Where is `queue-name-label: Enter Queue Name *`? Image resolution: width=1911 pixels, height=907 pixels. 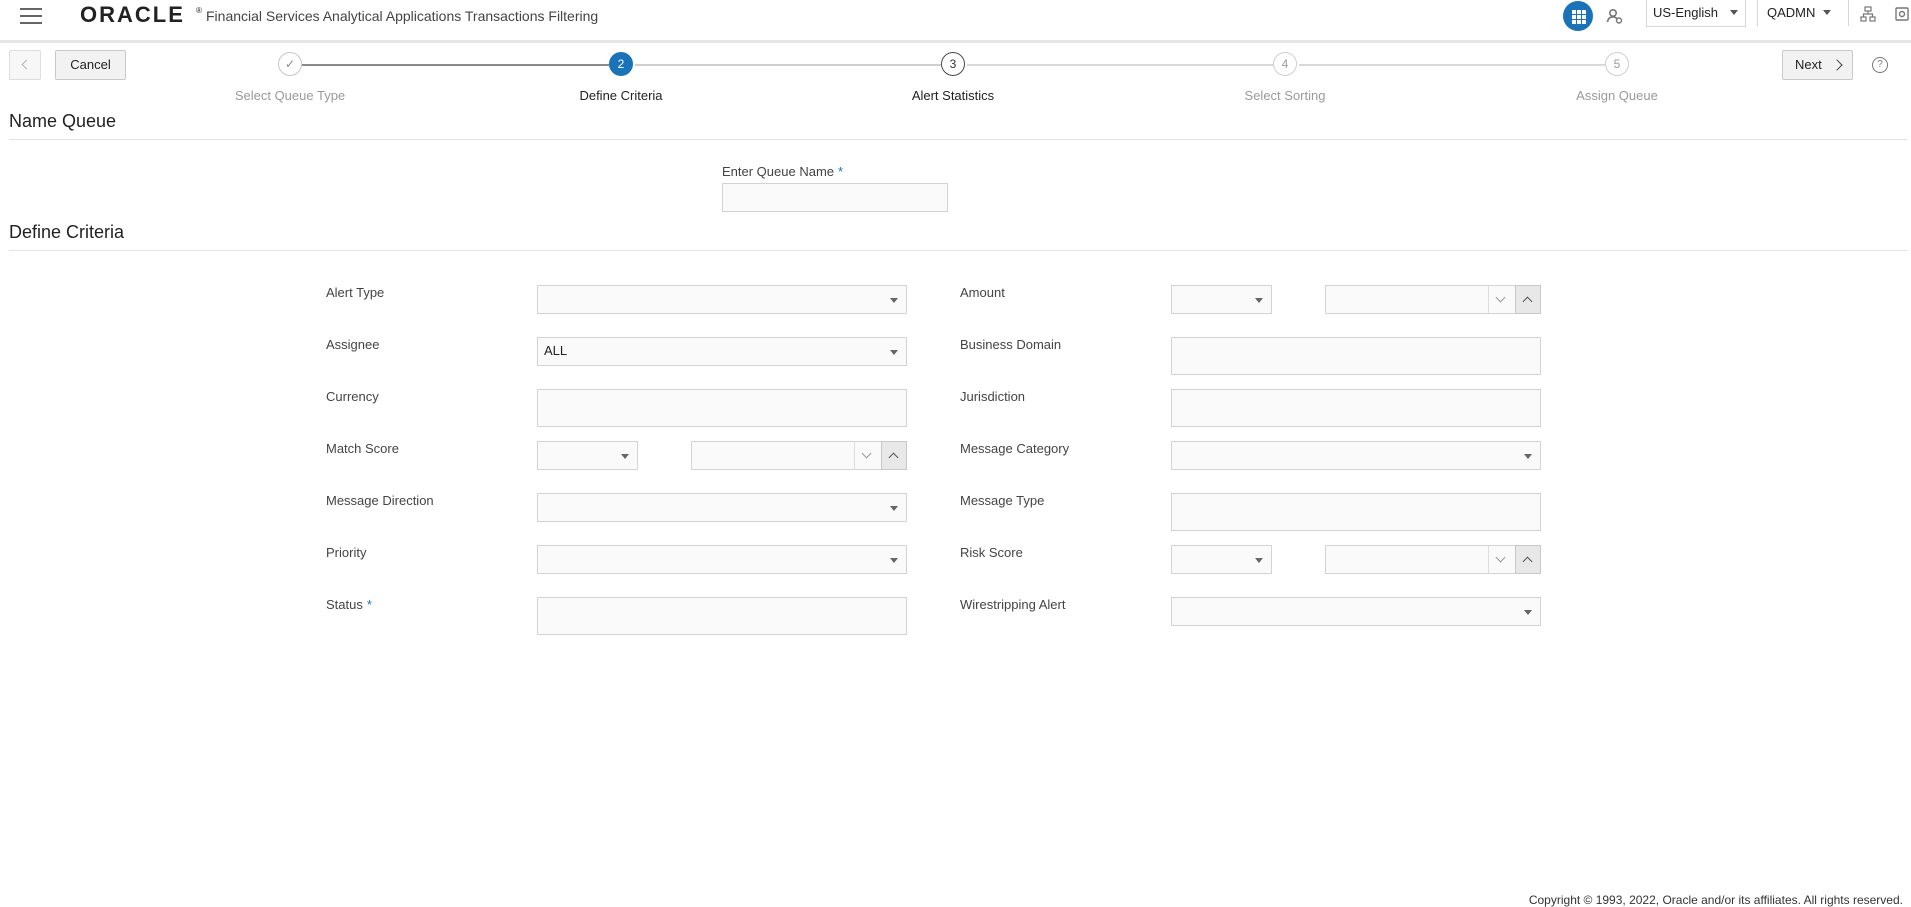 queue-name-label: Enter Queue Name * is located at coordinates (783, 171).